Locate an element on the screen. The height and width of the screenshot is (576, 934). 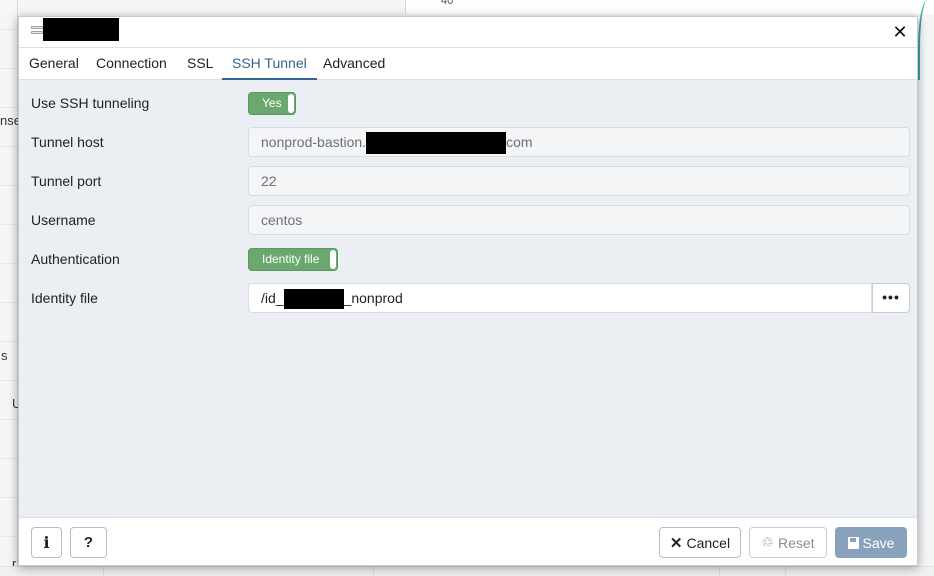
form-row-tunnel-host: Tunnel host nonprod-bastion. com is located at coordinates (468, 142).